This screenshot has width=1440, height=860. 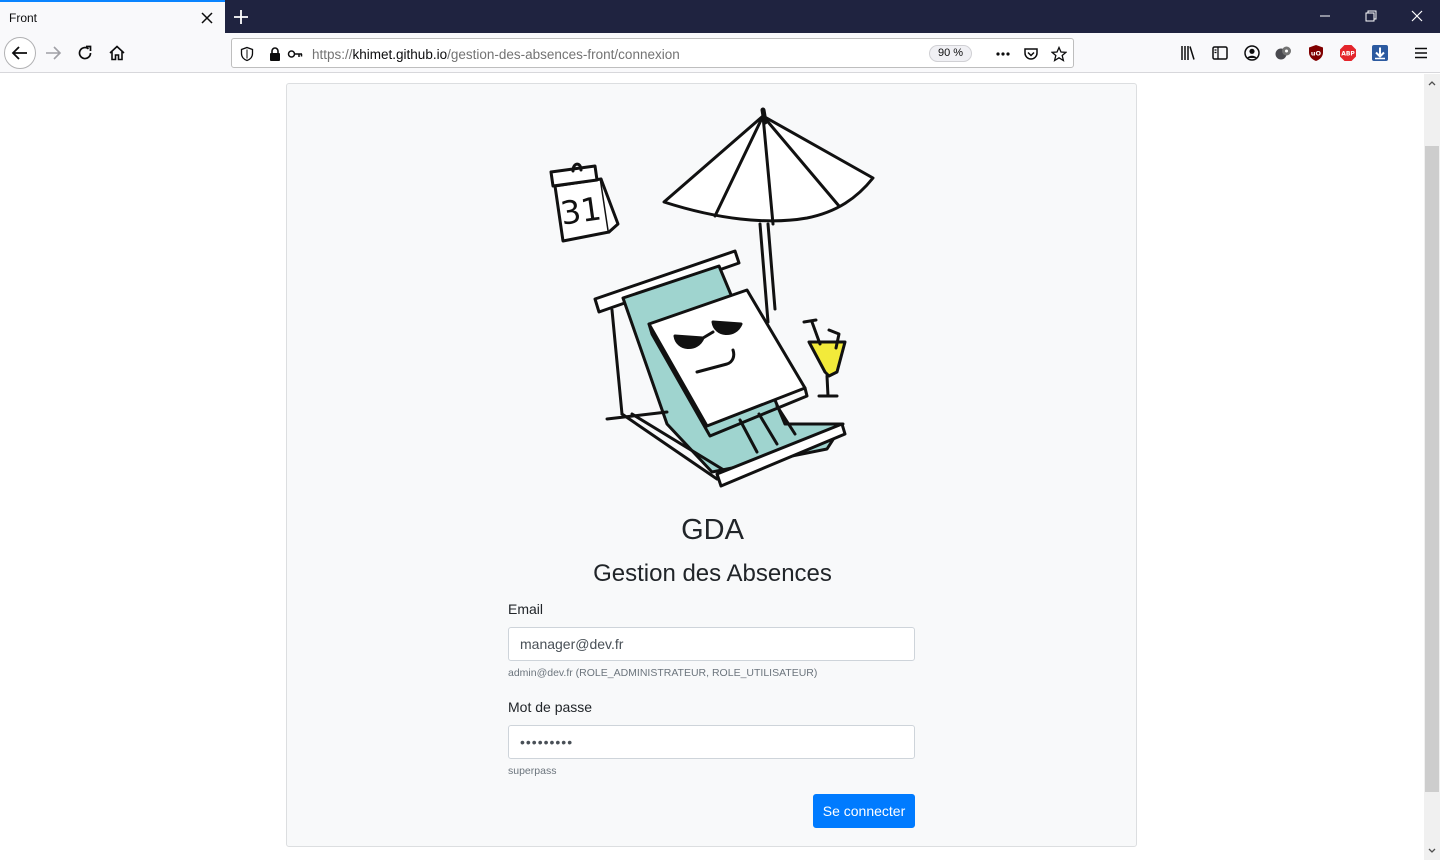 What do you see at coordinates (526, 609) in the screenshot?
I see `email-label: Email` at bounding box center [526, 609].